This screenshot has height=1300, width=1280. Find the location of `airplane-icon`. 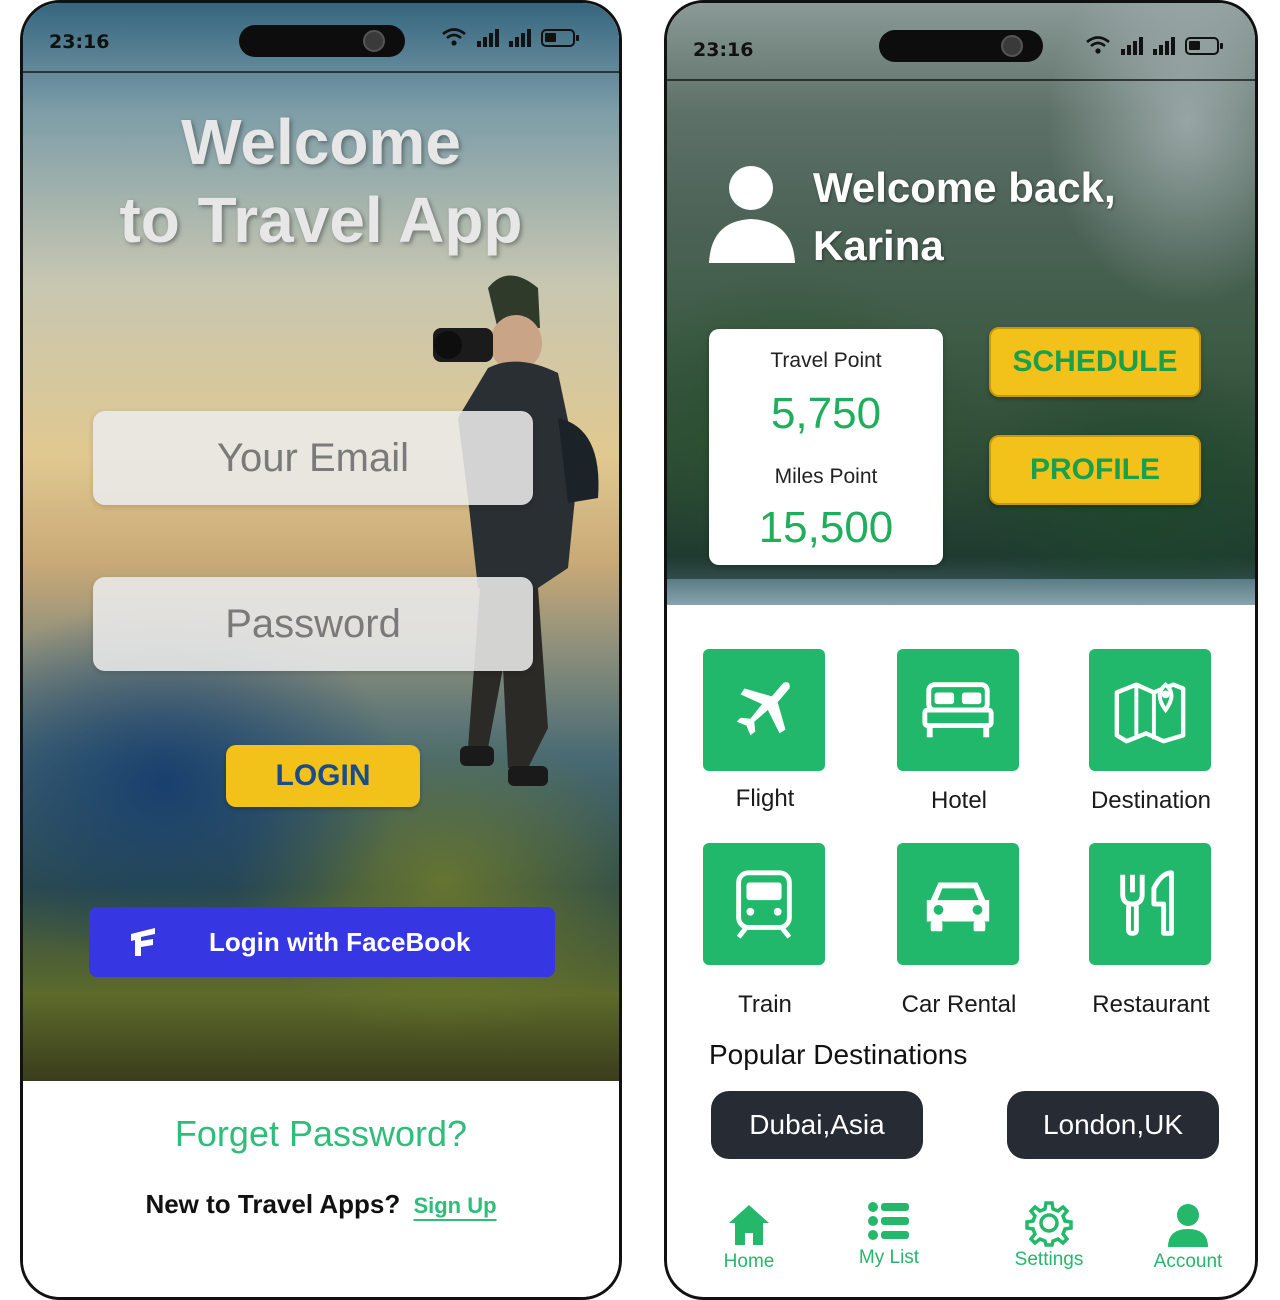

airplane-icon is located at coordinates (763, 709).